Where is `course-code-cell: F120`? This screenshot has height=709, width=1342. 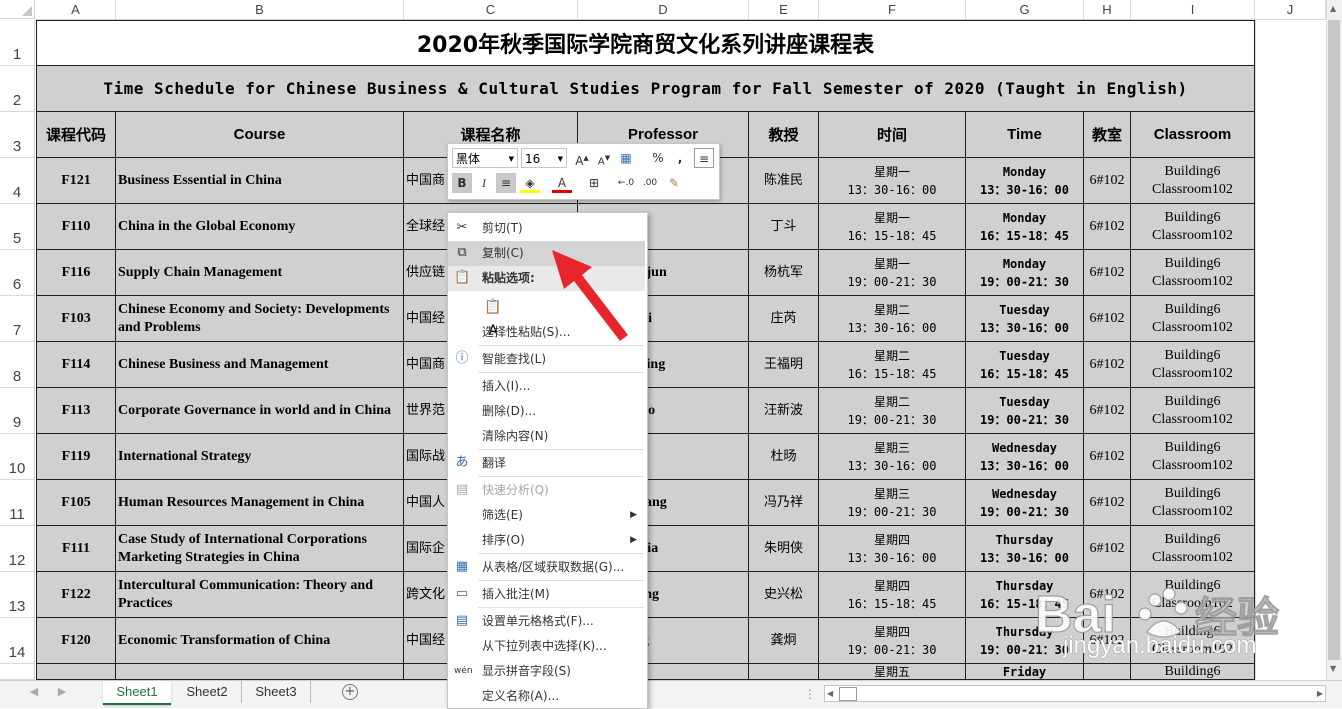 course-code-cell: F120 is located at coordinates (76, 641).